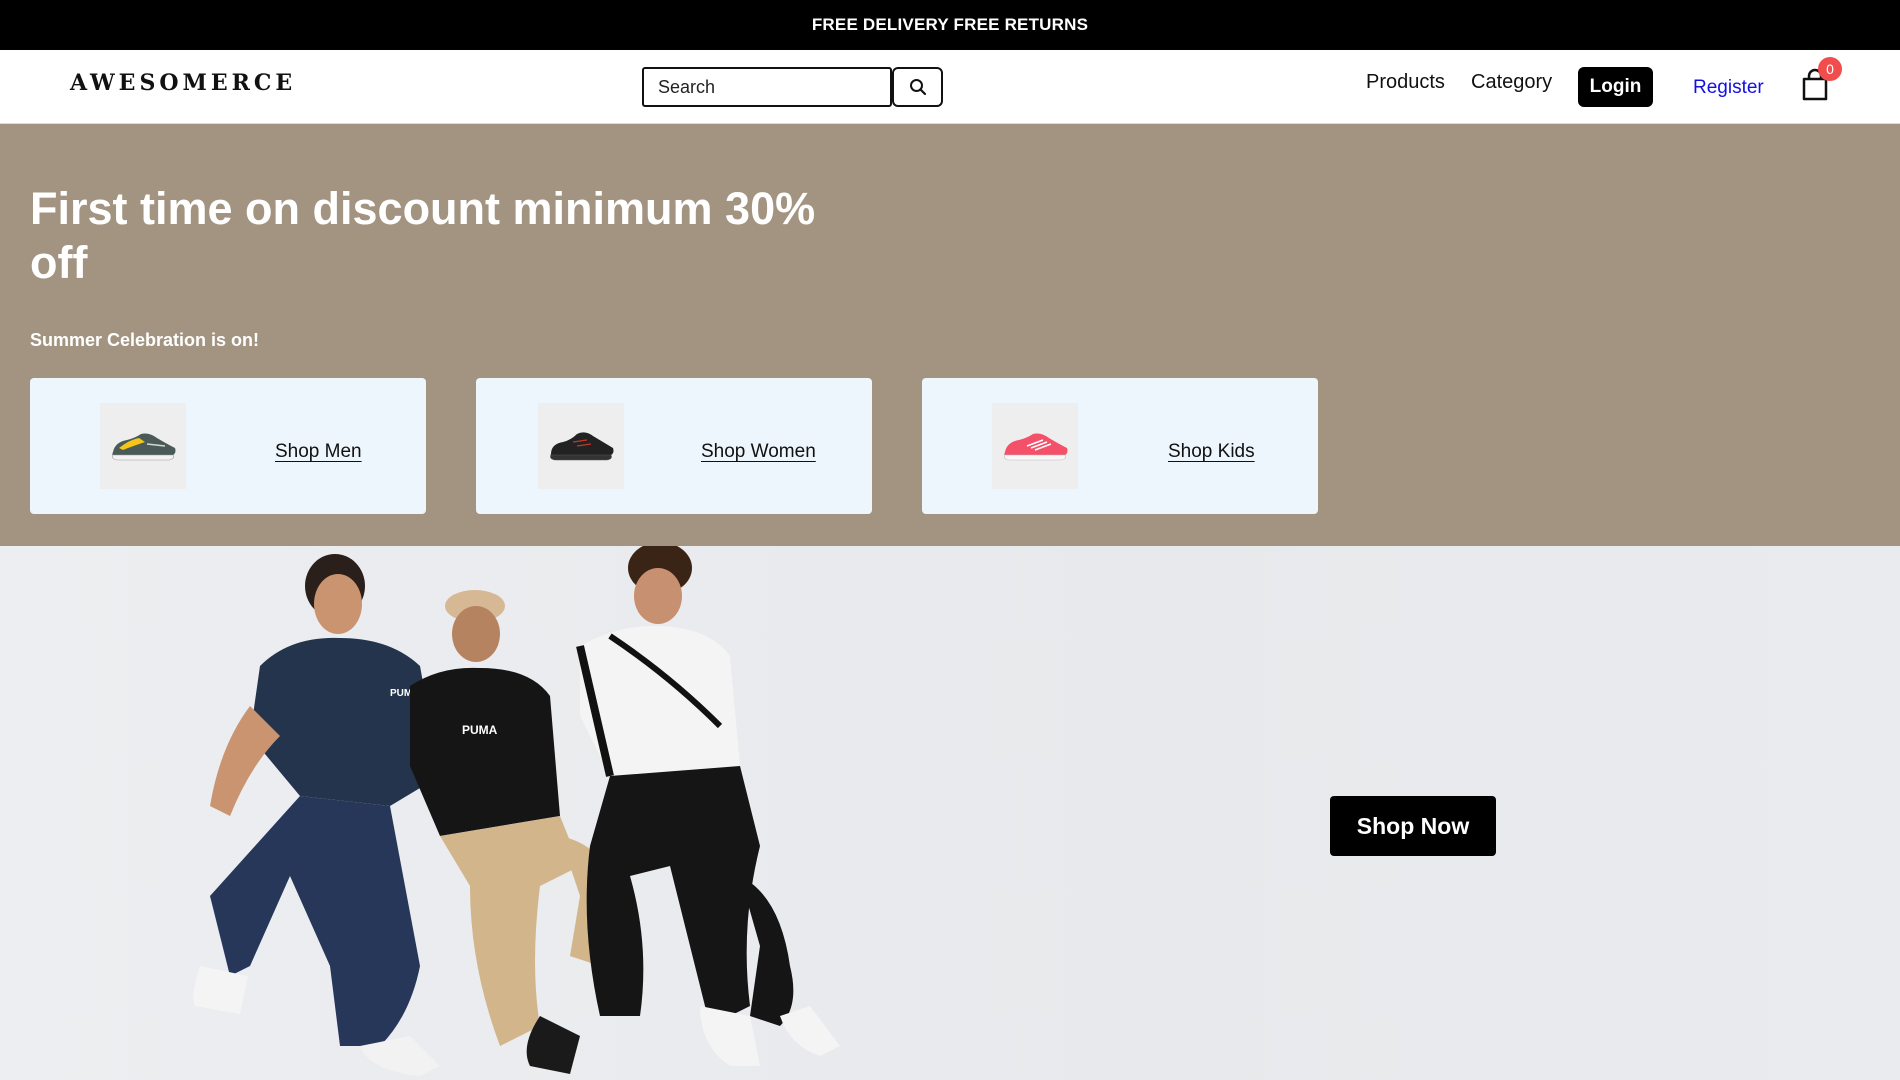  I want to click on women-shoe-image, so click(581, 446).